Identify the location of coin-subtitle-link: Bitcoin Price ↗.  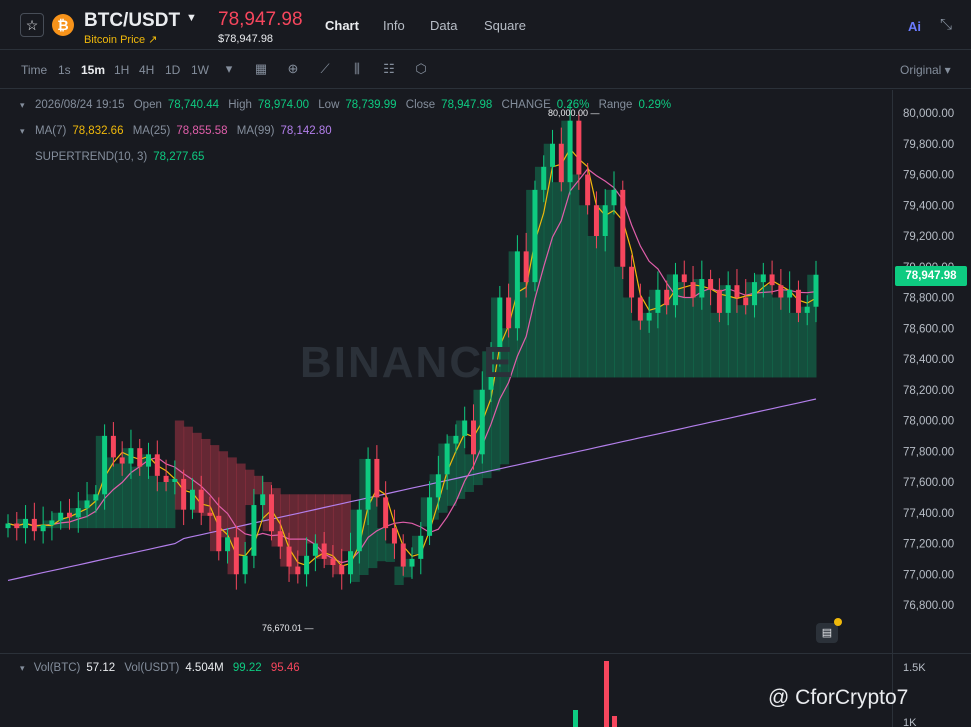
(120, 39).